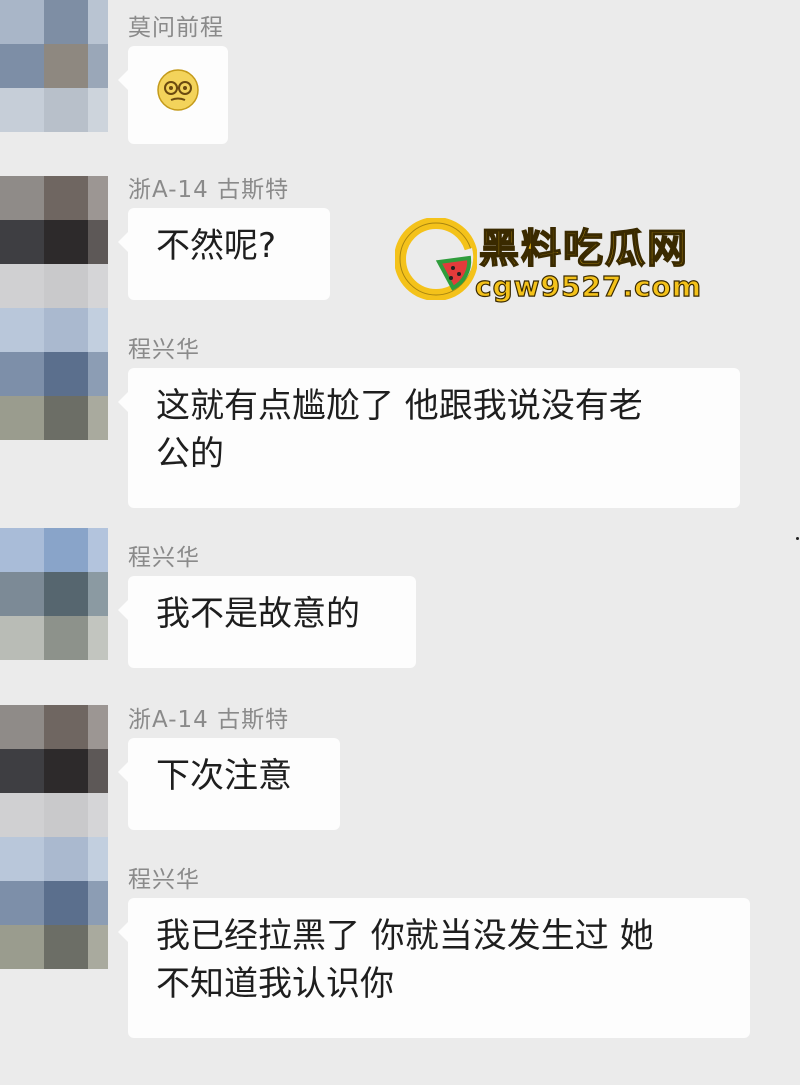 The image size is (800, 1085). I want to click on message-text: 下次注意, so click(224, 776).